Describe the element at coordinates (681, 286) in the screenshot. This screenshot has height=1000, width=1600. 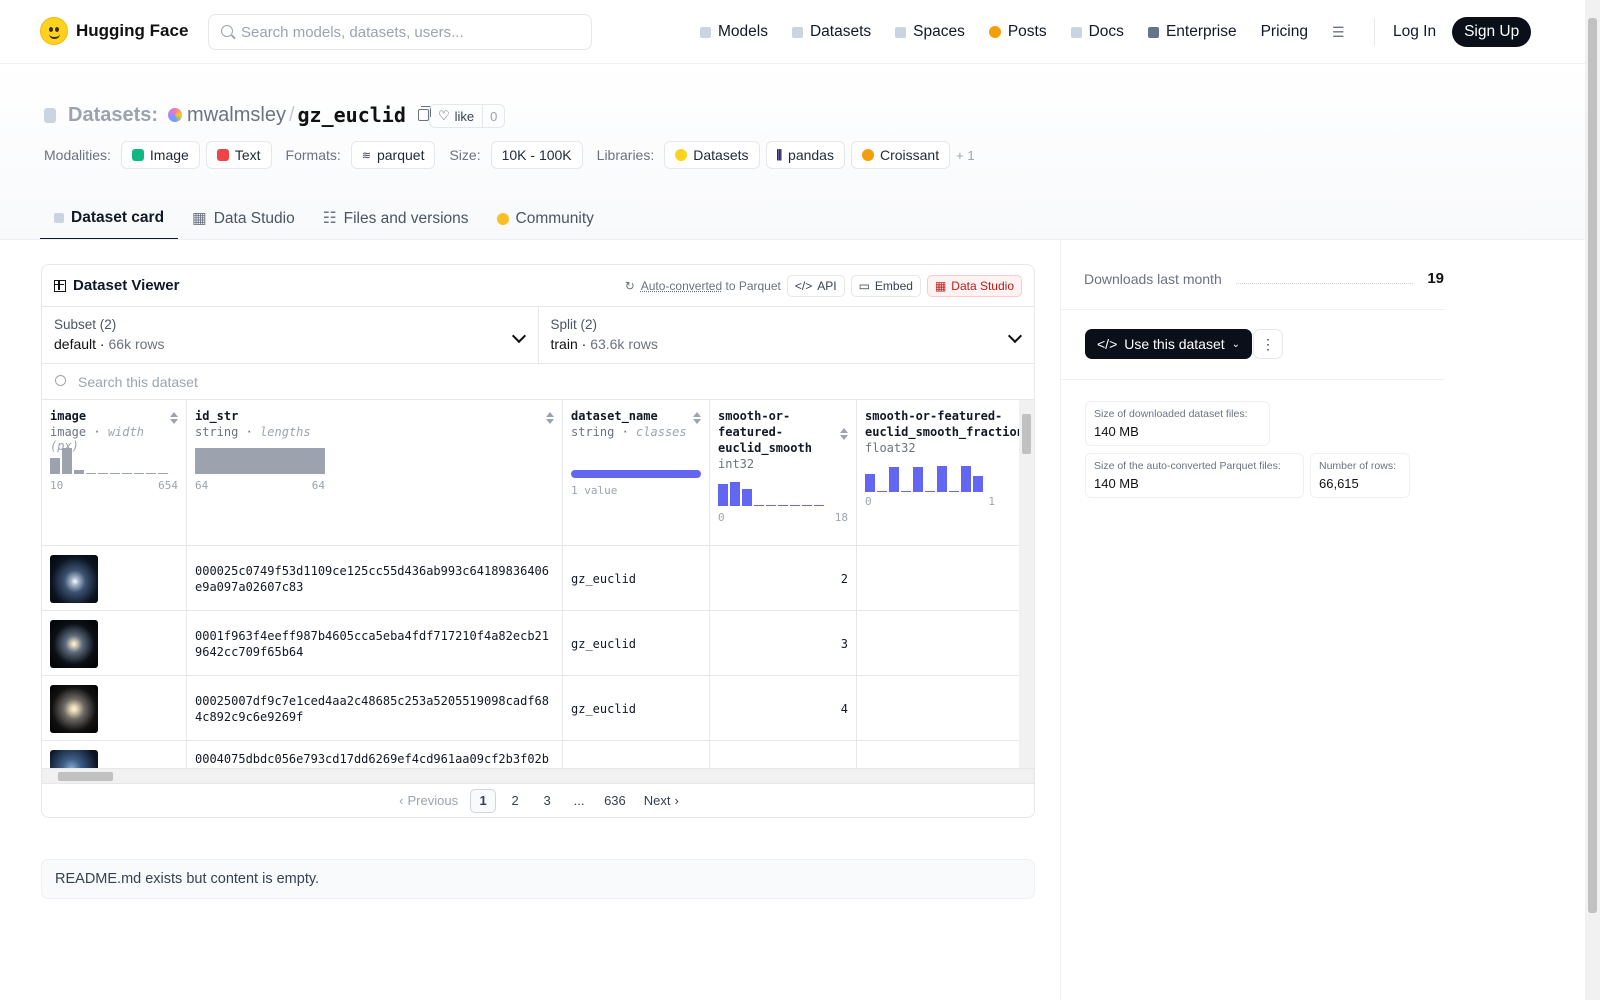
I see `auto-converted-link: Auto-converted` at that location.